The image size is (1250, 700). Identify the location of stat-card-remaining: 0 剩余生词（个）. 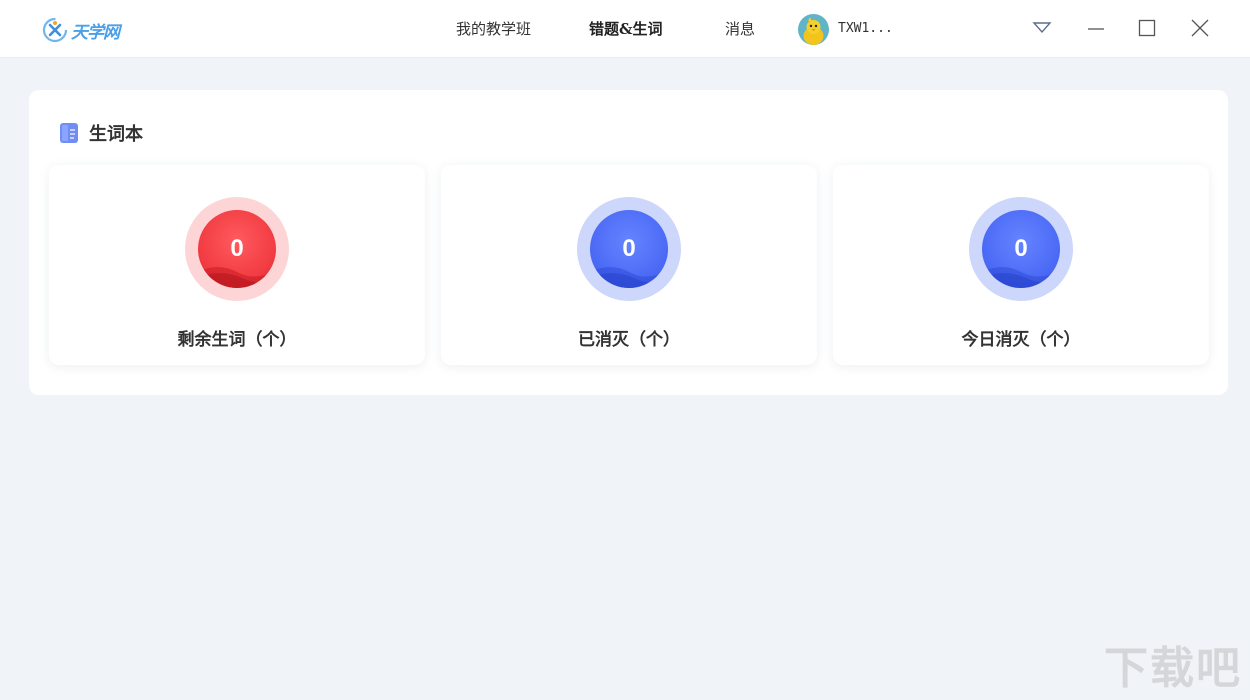
(237, 265).